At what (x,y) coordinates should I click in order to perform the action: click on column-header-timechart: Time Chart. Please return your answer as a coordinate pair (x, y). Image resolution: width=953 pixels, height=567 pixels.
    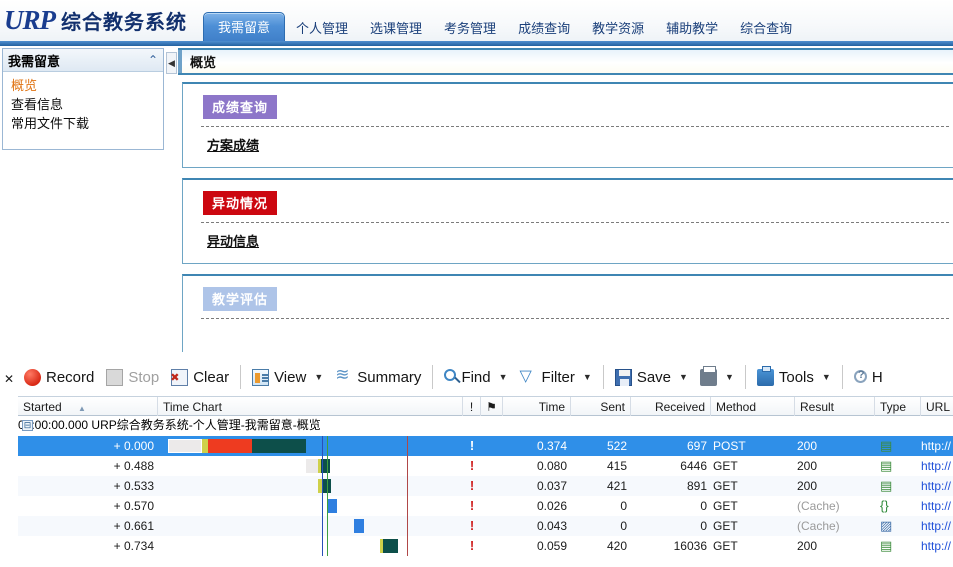
    Looking at the image, I should click on (310, 407).